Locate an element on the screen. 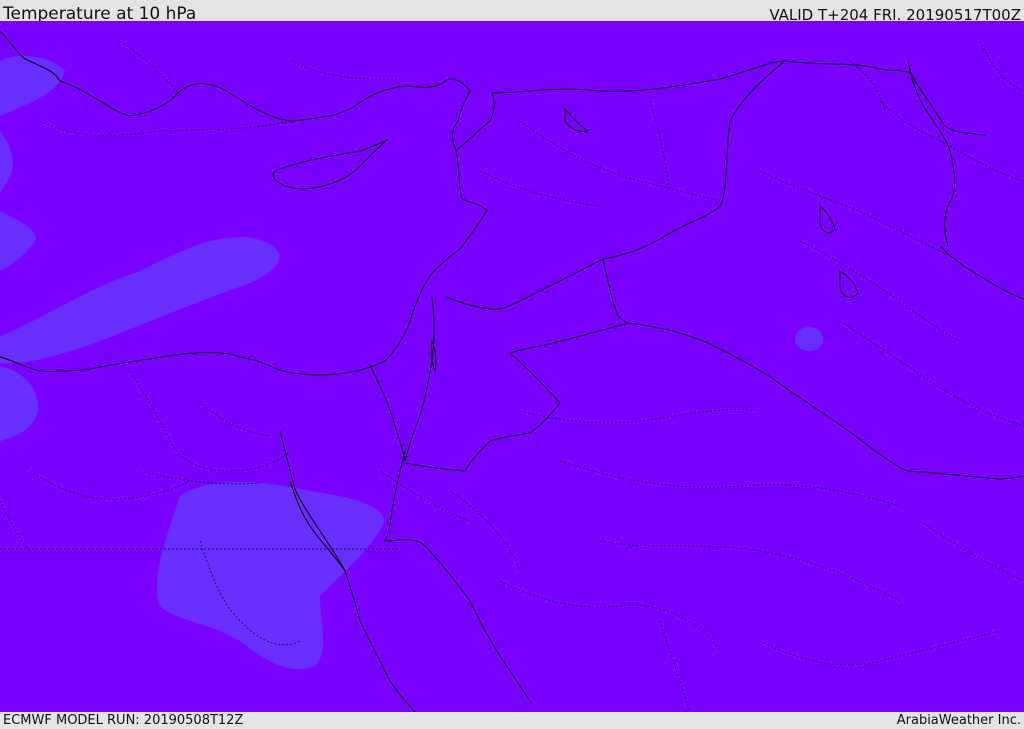 This screenshot has height=729, width=1024. border-egypt-israel is located at coordinates (387, 413).